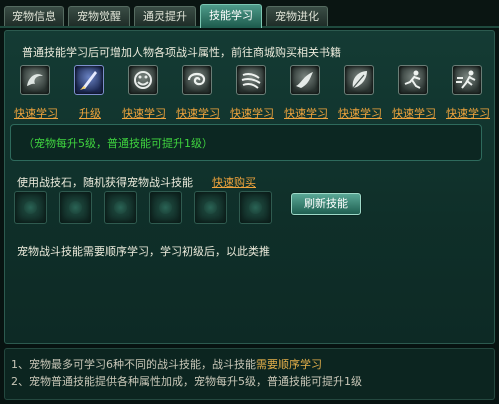 The height and width of the screenshot is (404, 499). What do you see at coordinates (89, 80) in the screenshot?
I see `blue-blade-icon` at bounding box center [89, 80].